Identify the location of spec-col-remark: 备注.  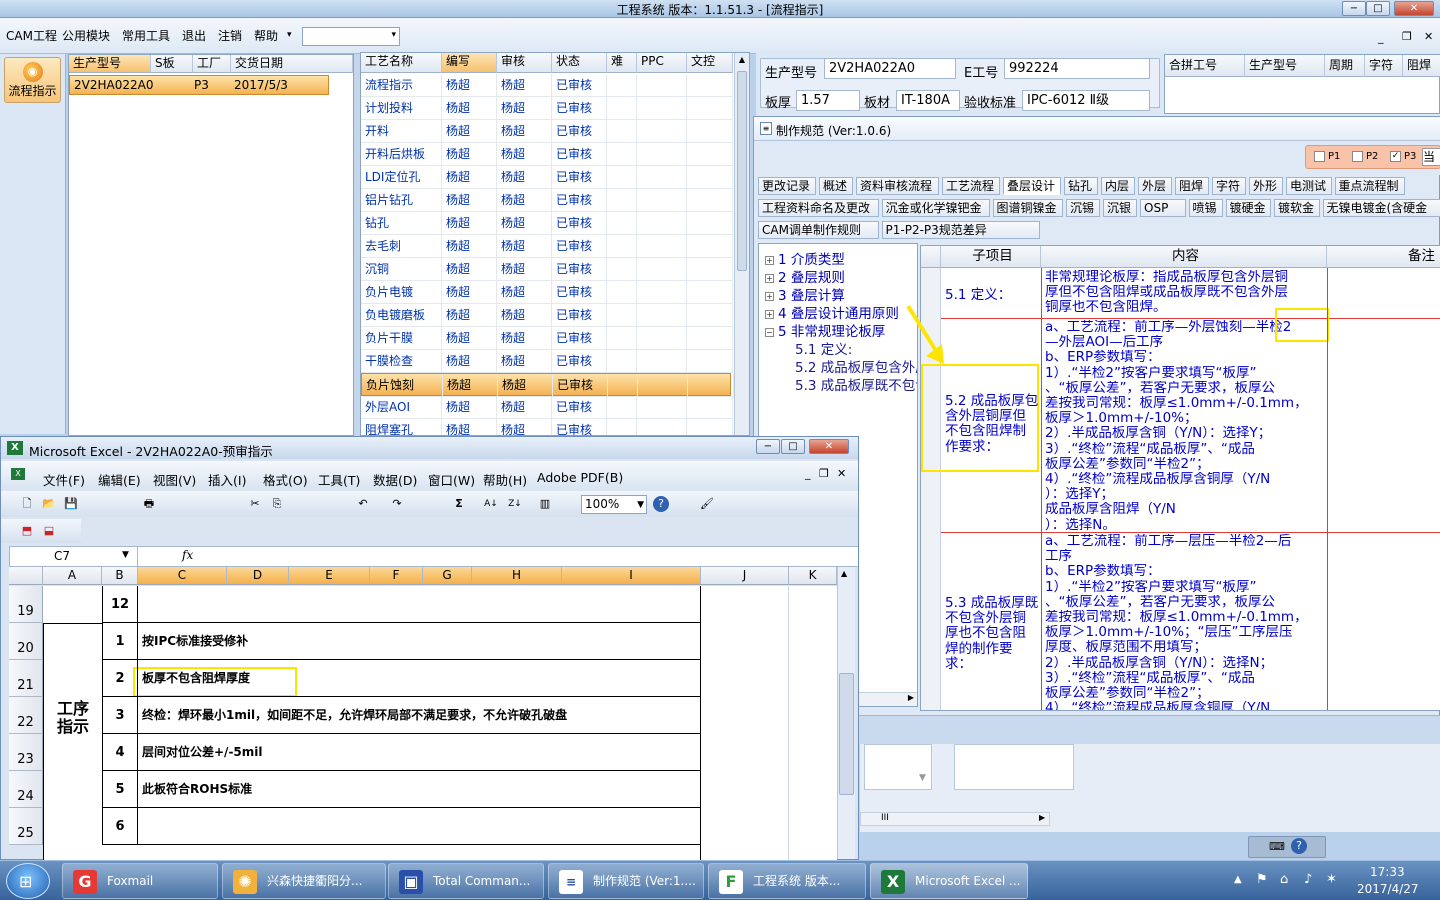
(1383, 257).